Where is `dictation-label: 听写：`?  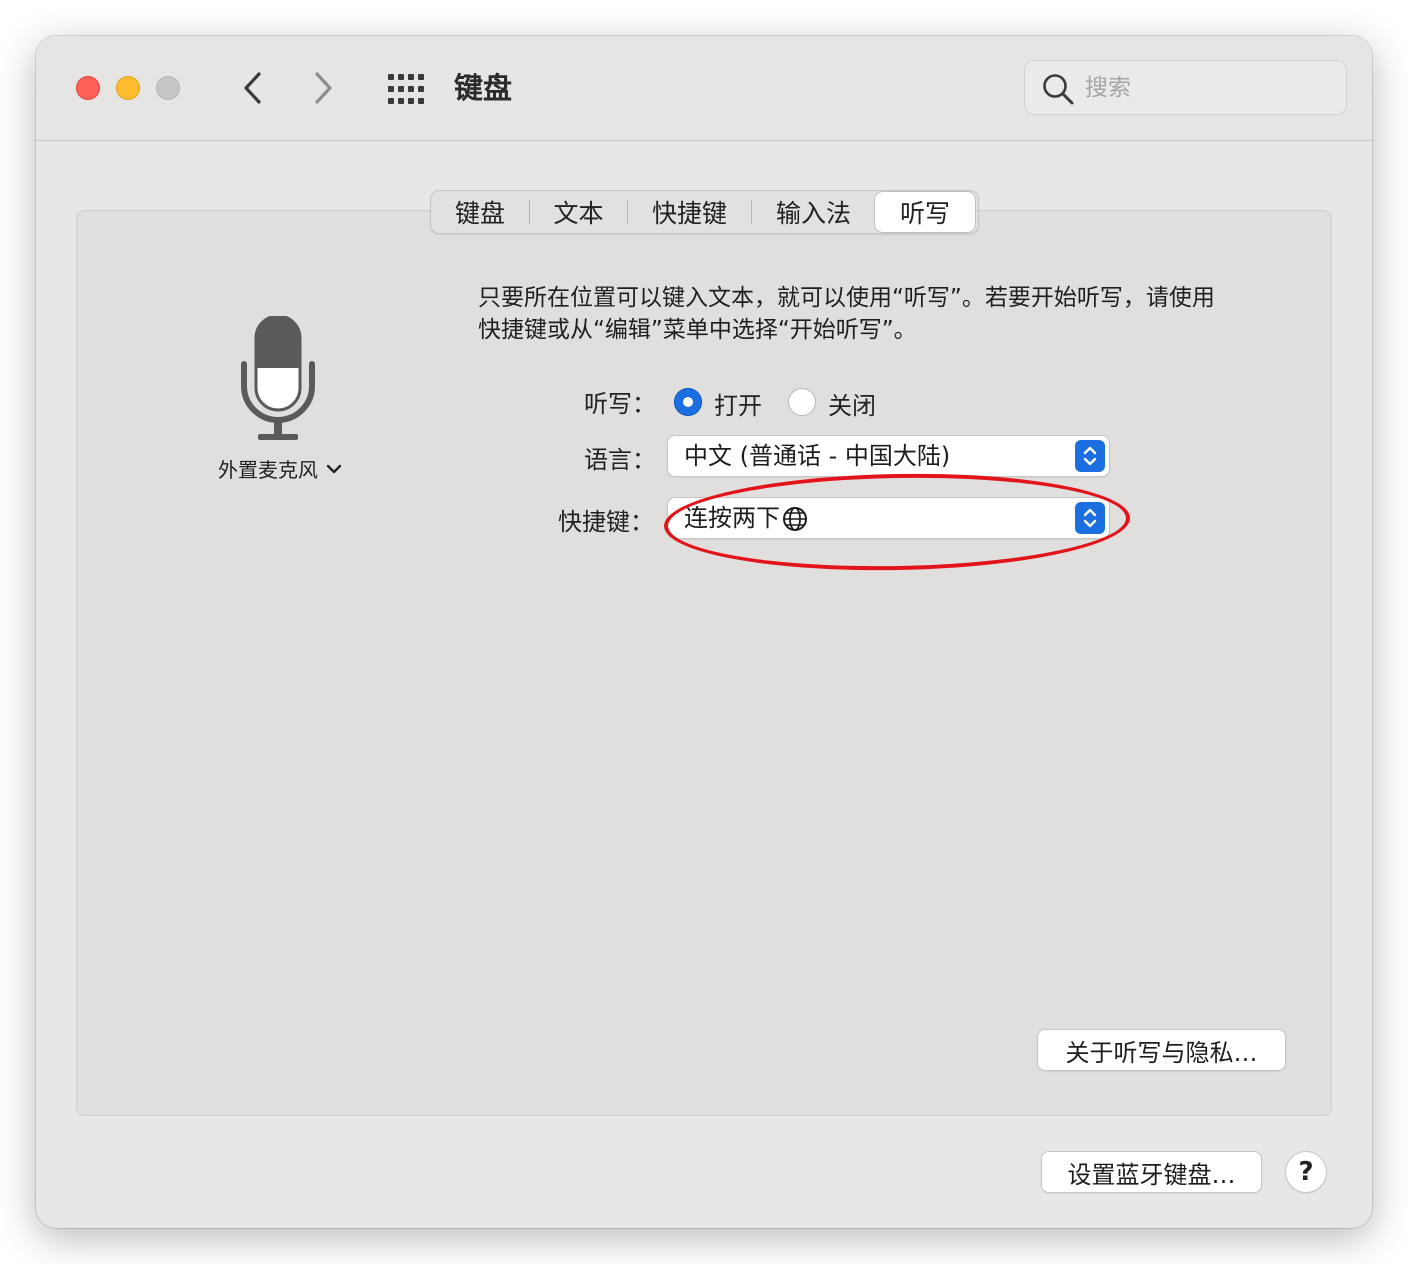 dictation-label: 听写： is located at coordinates (620, 404).